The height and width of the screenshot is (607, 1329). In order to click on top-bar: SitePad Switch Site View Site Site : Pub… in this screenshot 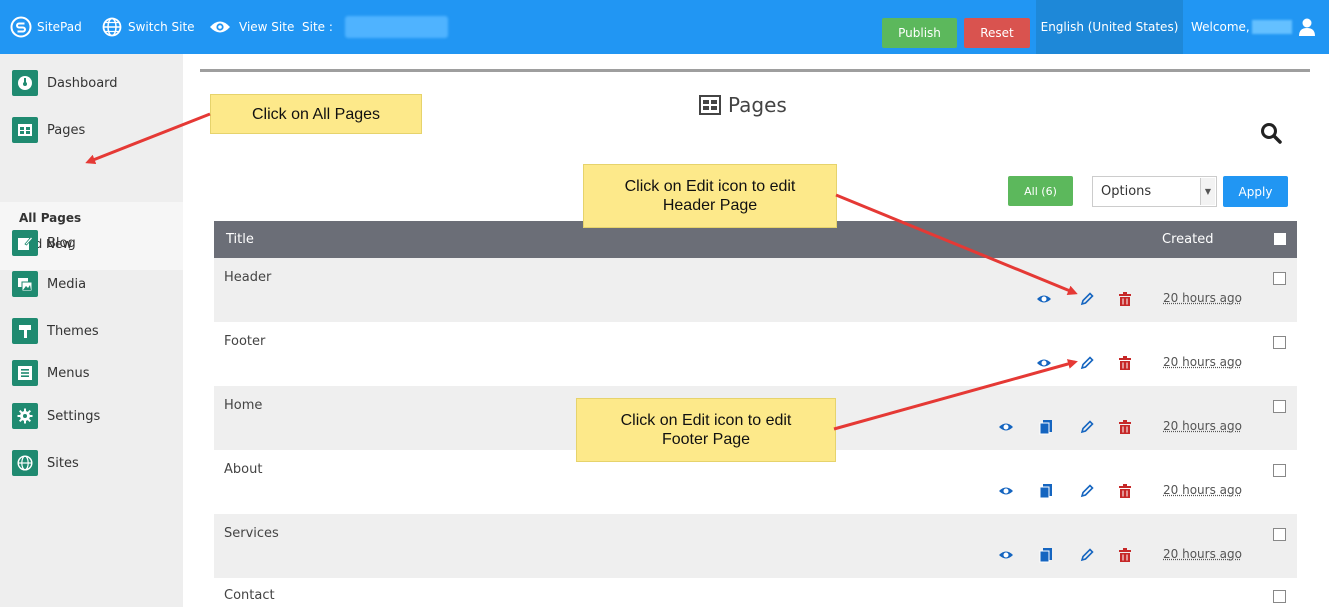, I will do `click(664, 27)`.